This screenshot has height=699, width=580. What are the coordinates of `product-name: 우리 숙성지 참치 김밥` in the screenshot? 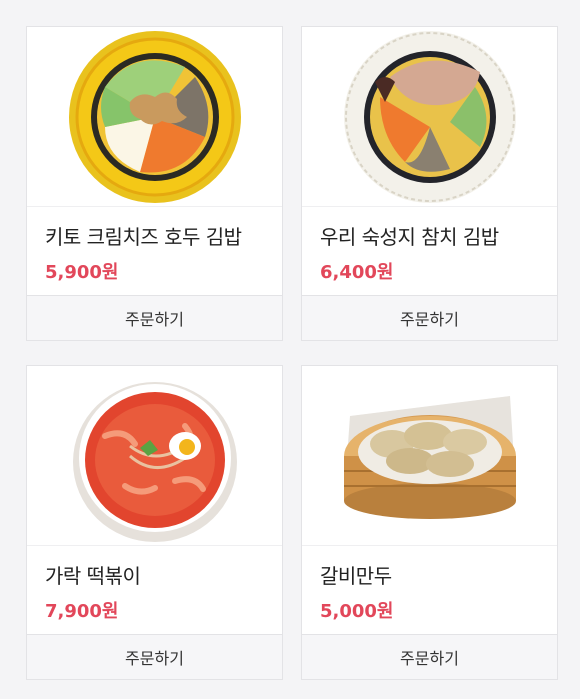 It's located at (409, 237).